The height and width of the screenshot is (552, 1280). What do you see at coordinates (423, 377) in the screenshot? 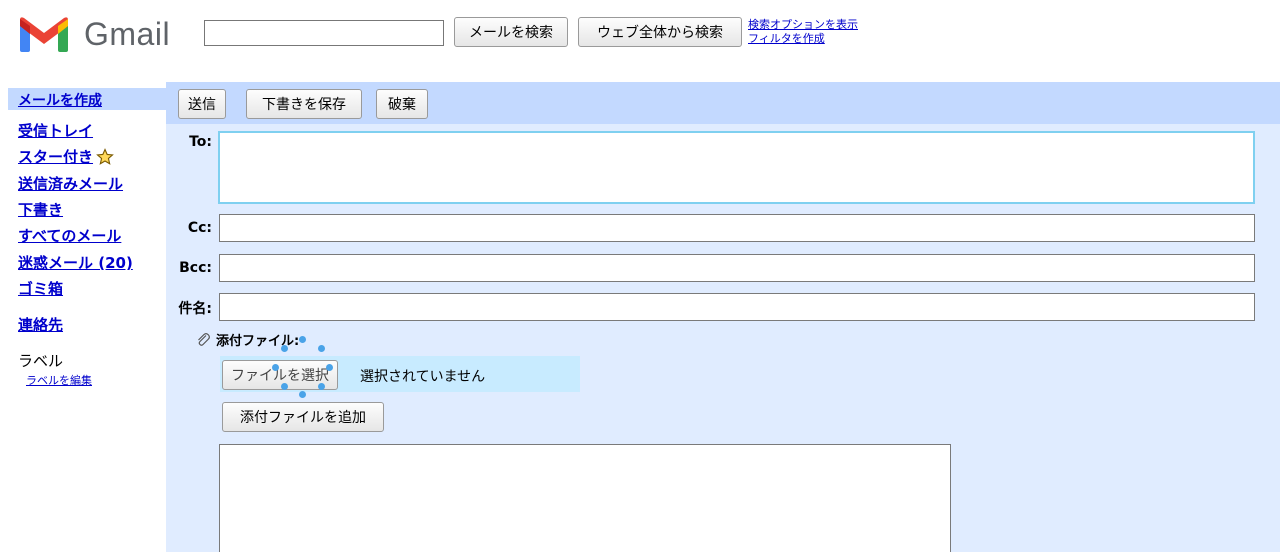
I see `no-file-selected-text: 選択されていません` at bounding box center [423, 377].